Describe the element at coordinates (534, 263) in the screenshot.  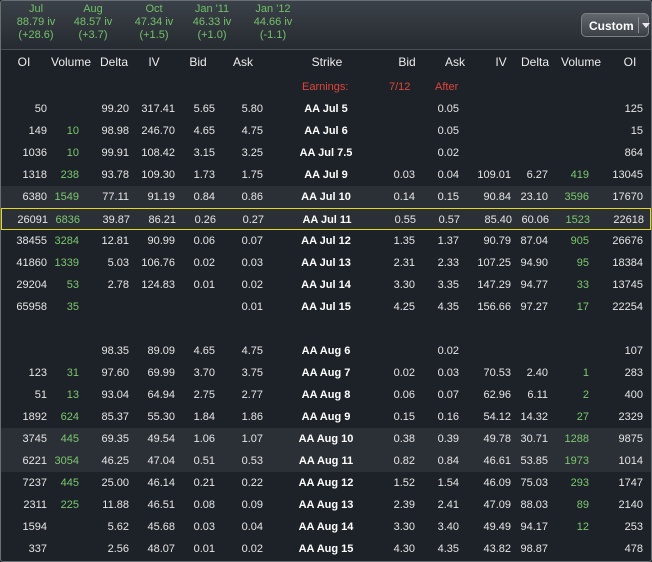
I see `table-cell: 94.90` at that location.